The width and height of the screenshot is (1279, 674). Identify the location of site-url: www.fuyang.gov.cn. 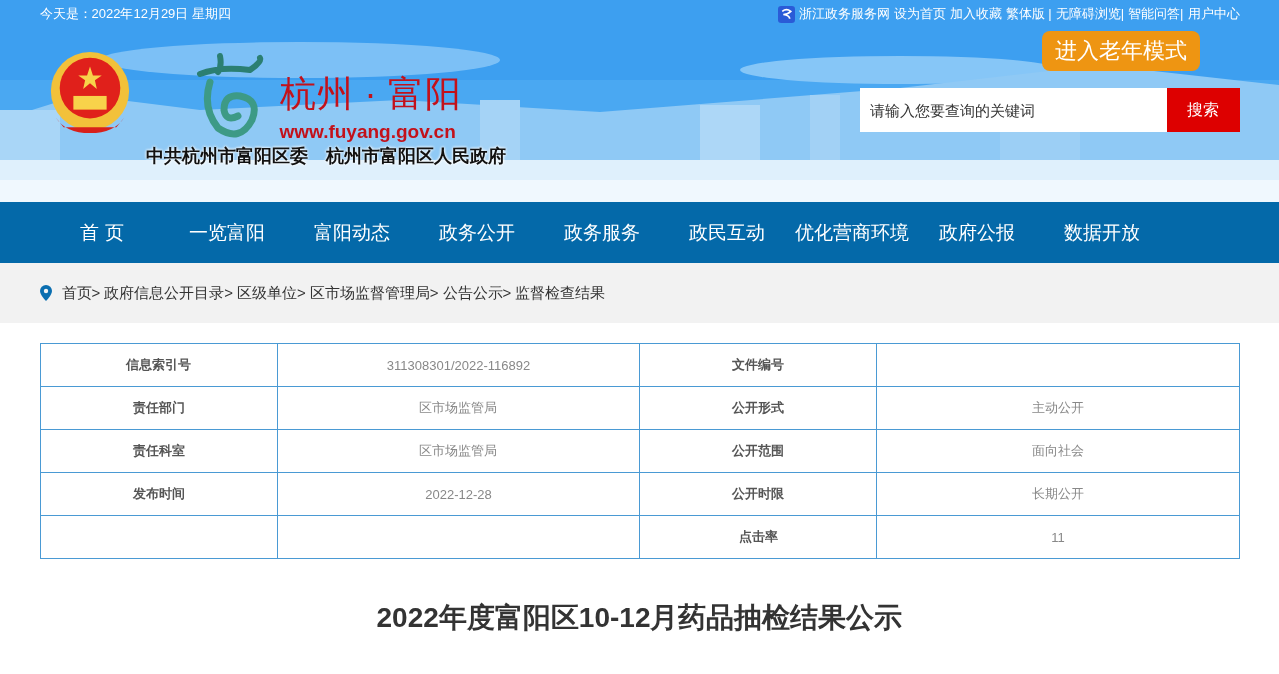
(368, 132).